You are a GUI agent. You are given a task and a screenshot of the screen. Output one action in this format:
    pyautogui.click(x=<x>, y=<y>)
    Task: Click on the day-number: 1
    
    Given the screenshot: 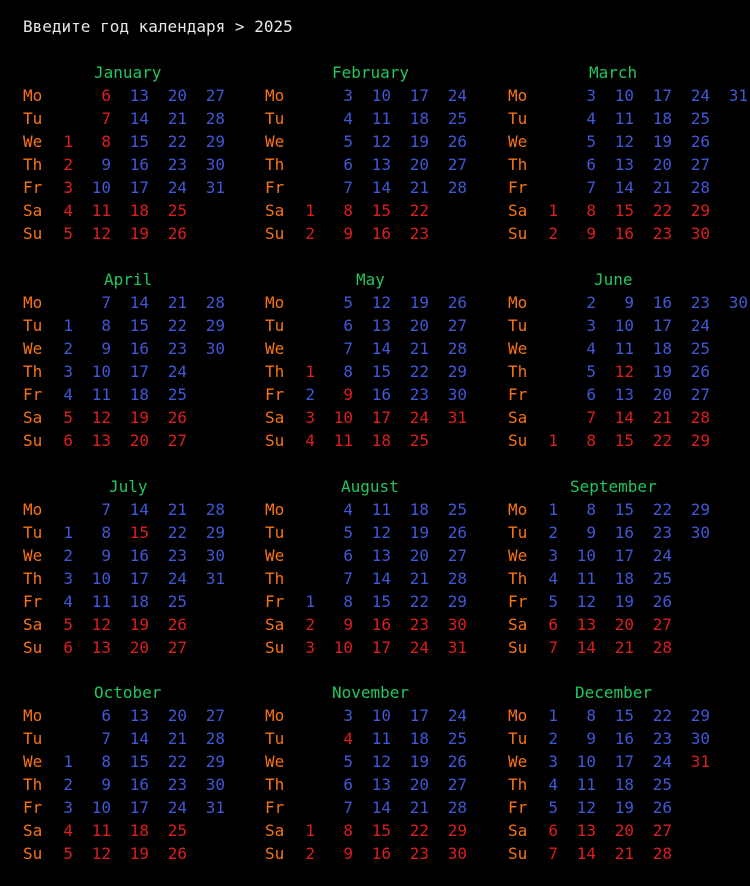 What is the action you would take?
    pyautogui.click(x=553, y=509)
    